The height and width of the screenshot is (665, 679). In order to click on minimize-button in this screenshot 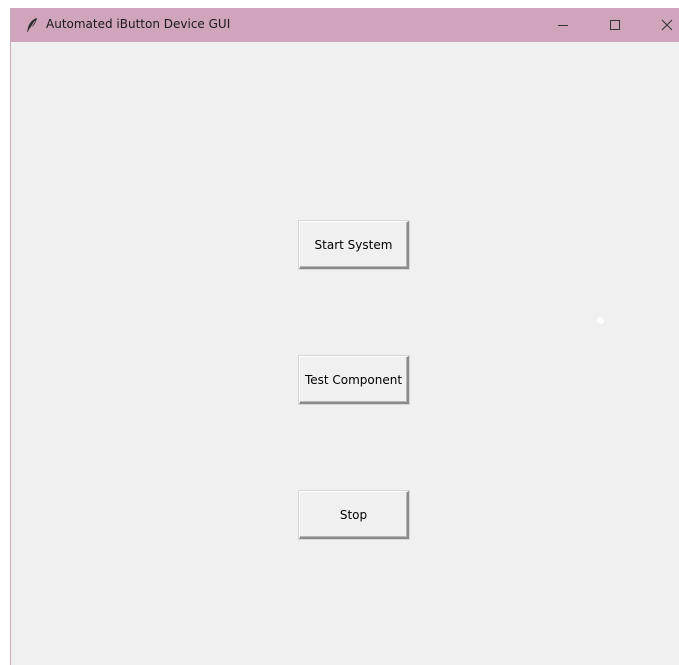, I will do `click(563, 25)`.